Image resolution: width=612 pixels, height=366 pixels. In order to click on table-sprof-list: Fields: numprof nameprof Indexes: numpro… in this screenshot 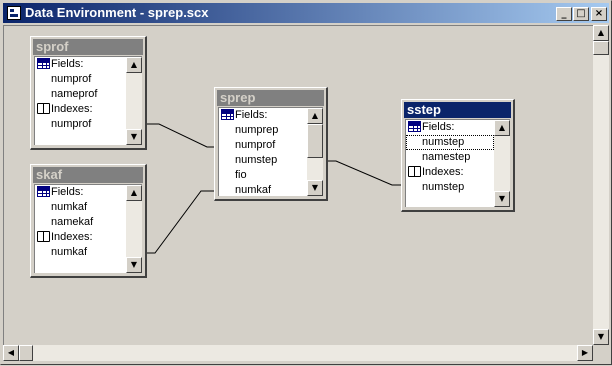, I will do `click(88, 100)`.